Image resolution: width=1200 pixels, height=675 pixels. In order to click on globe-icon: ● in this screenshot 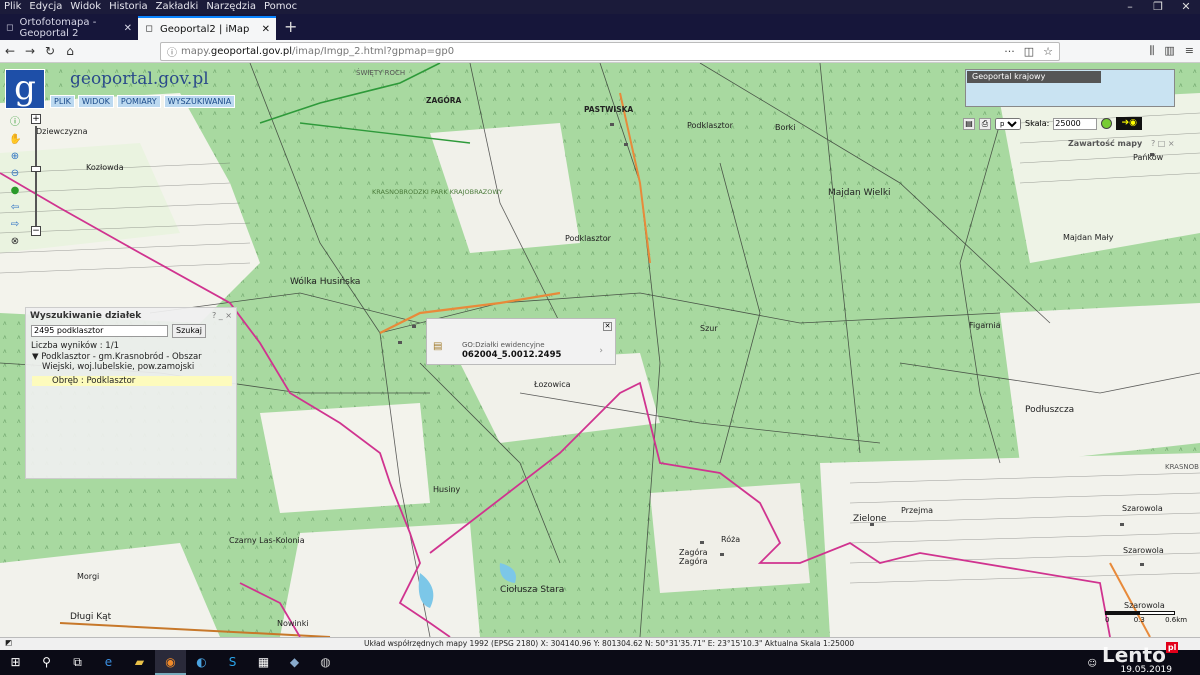, I will do `click(15, 191)`.